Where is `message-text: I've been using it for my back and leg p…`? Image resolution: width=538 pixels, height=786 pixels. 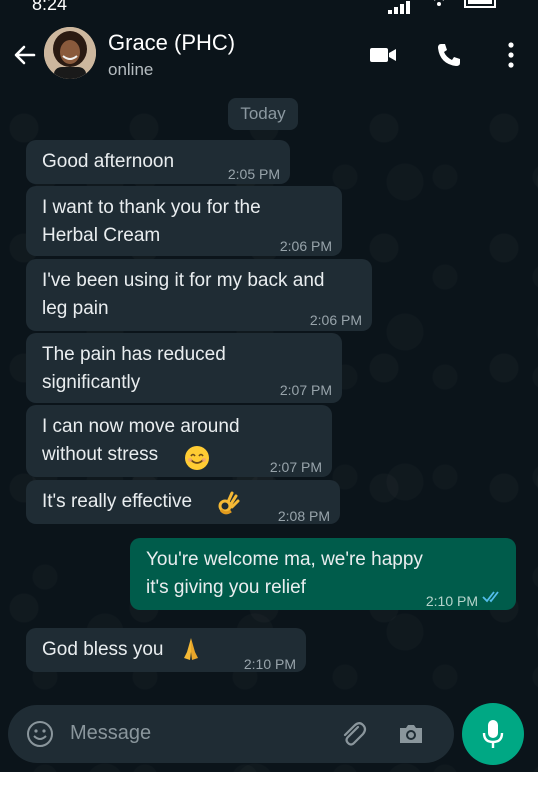 message-text: I've been using it for my back and leg p… is located at coordinates (183, 294).